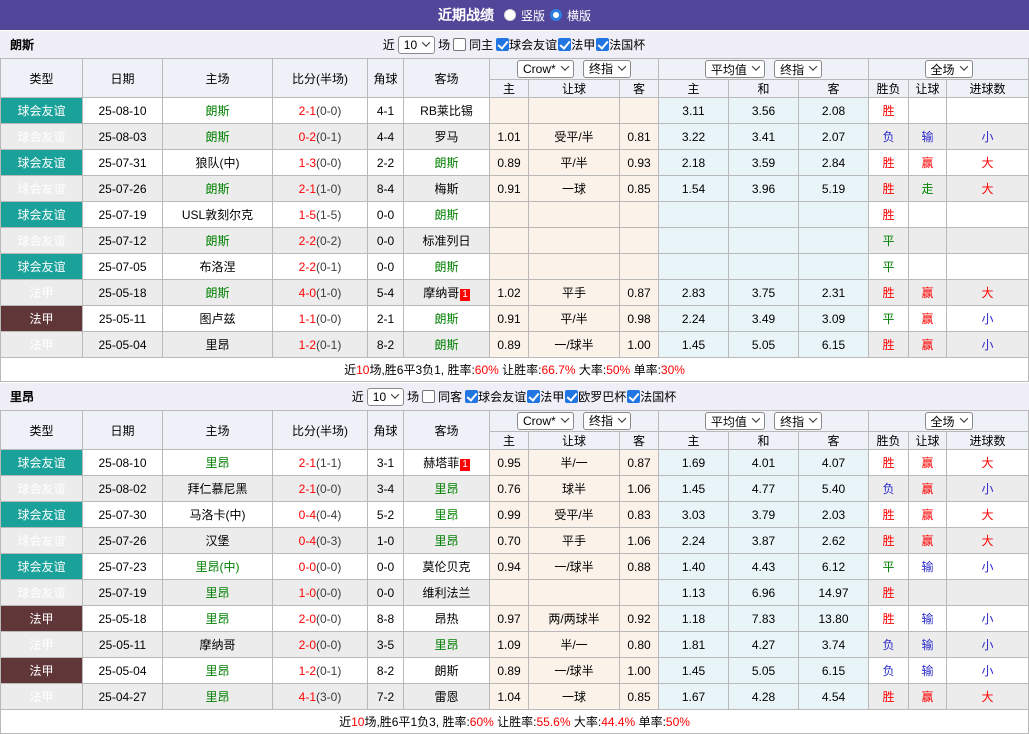  I want to click on avg-home-odds: 1.45, so click(693, 344).